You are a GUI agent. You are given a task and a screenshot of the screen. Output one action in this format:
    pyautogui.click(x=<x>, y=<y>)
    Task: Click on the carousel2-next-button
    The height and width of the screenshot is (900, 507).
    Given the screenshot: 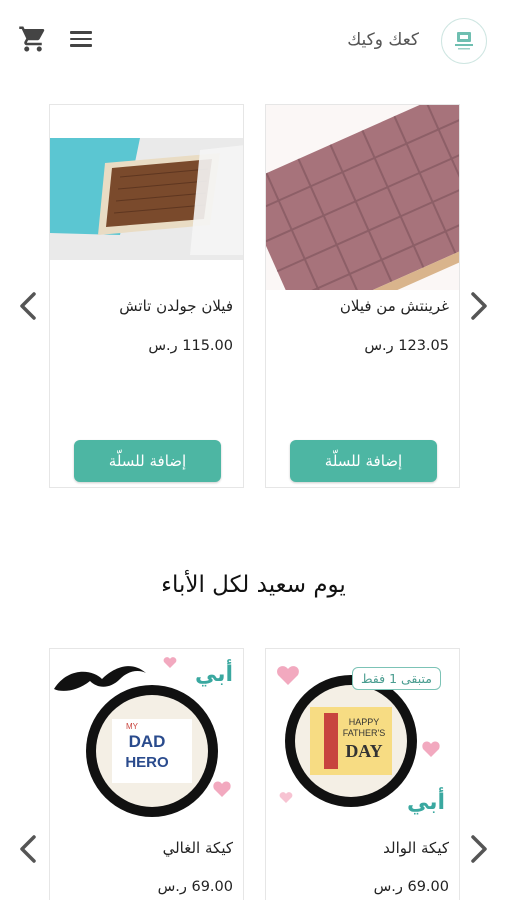 What is the action you would take?
    pyautogui.click(x=479, y=849)
    